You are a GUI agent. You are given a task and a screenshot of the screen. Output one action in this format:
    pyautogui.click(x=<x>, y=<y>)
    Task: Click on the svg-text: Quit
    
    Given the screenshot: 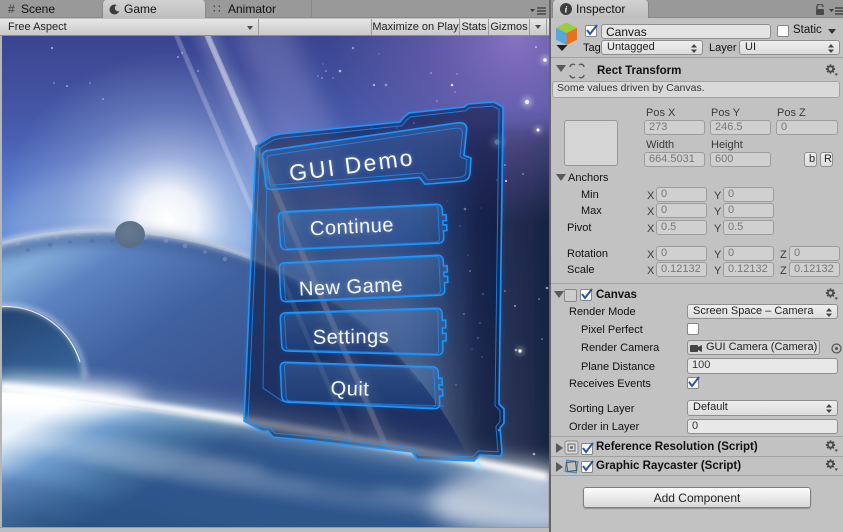 What is the action you would take?
    pyautogui.click(x=349, y=389)
    